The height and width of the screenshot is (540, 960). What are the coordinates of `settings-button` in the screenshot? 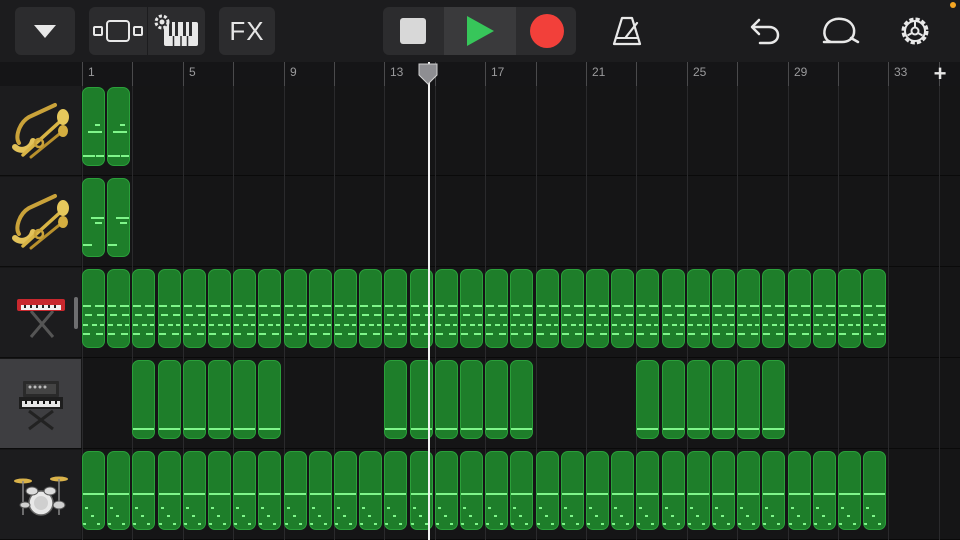 It's located at (915, 31).